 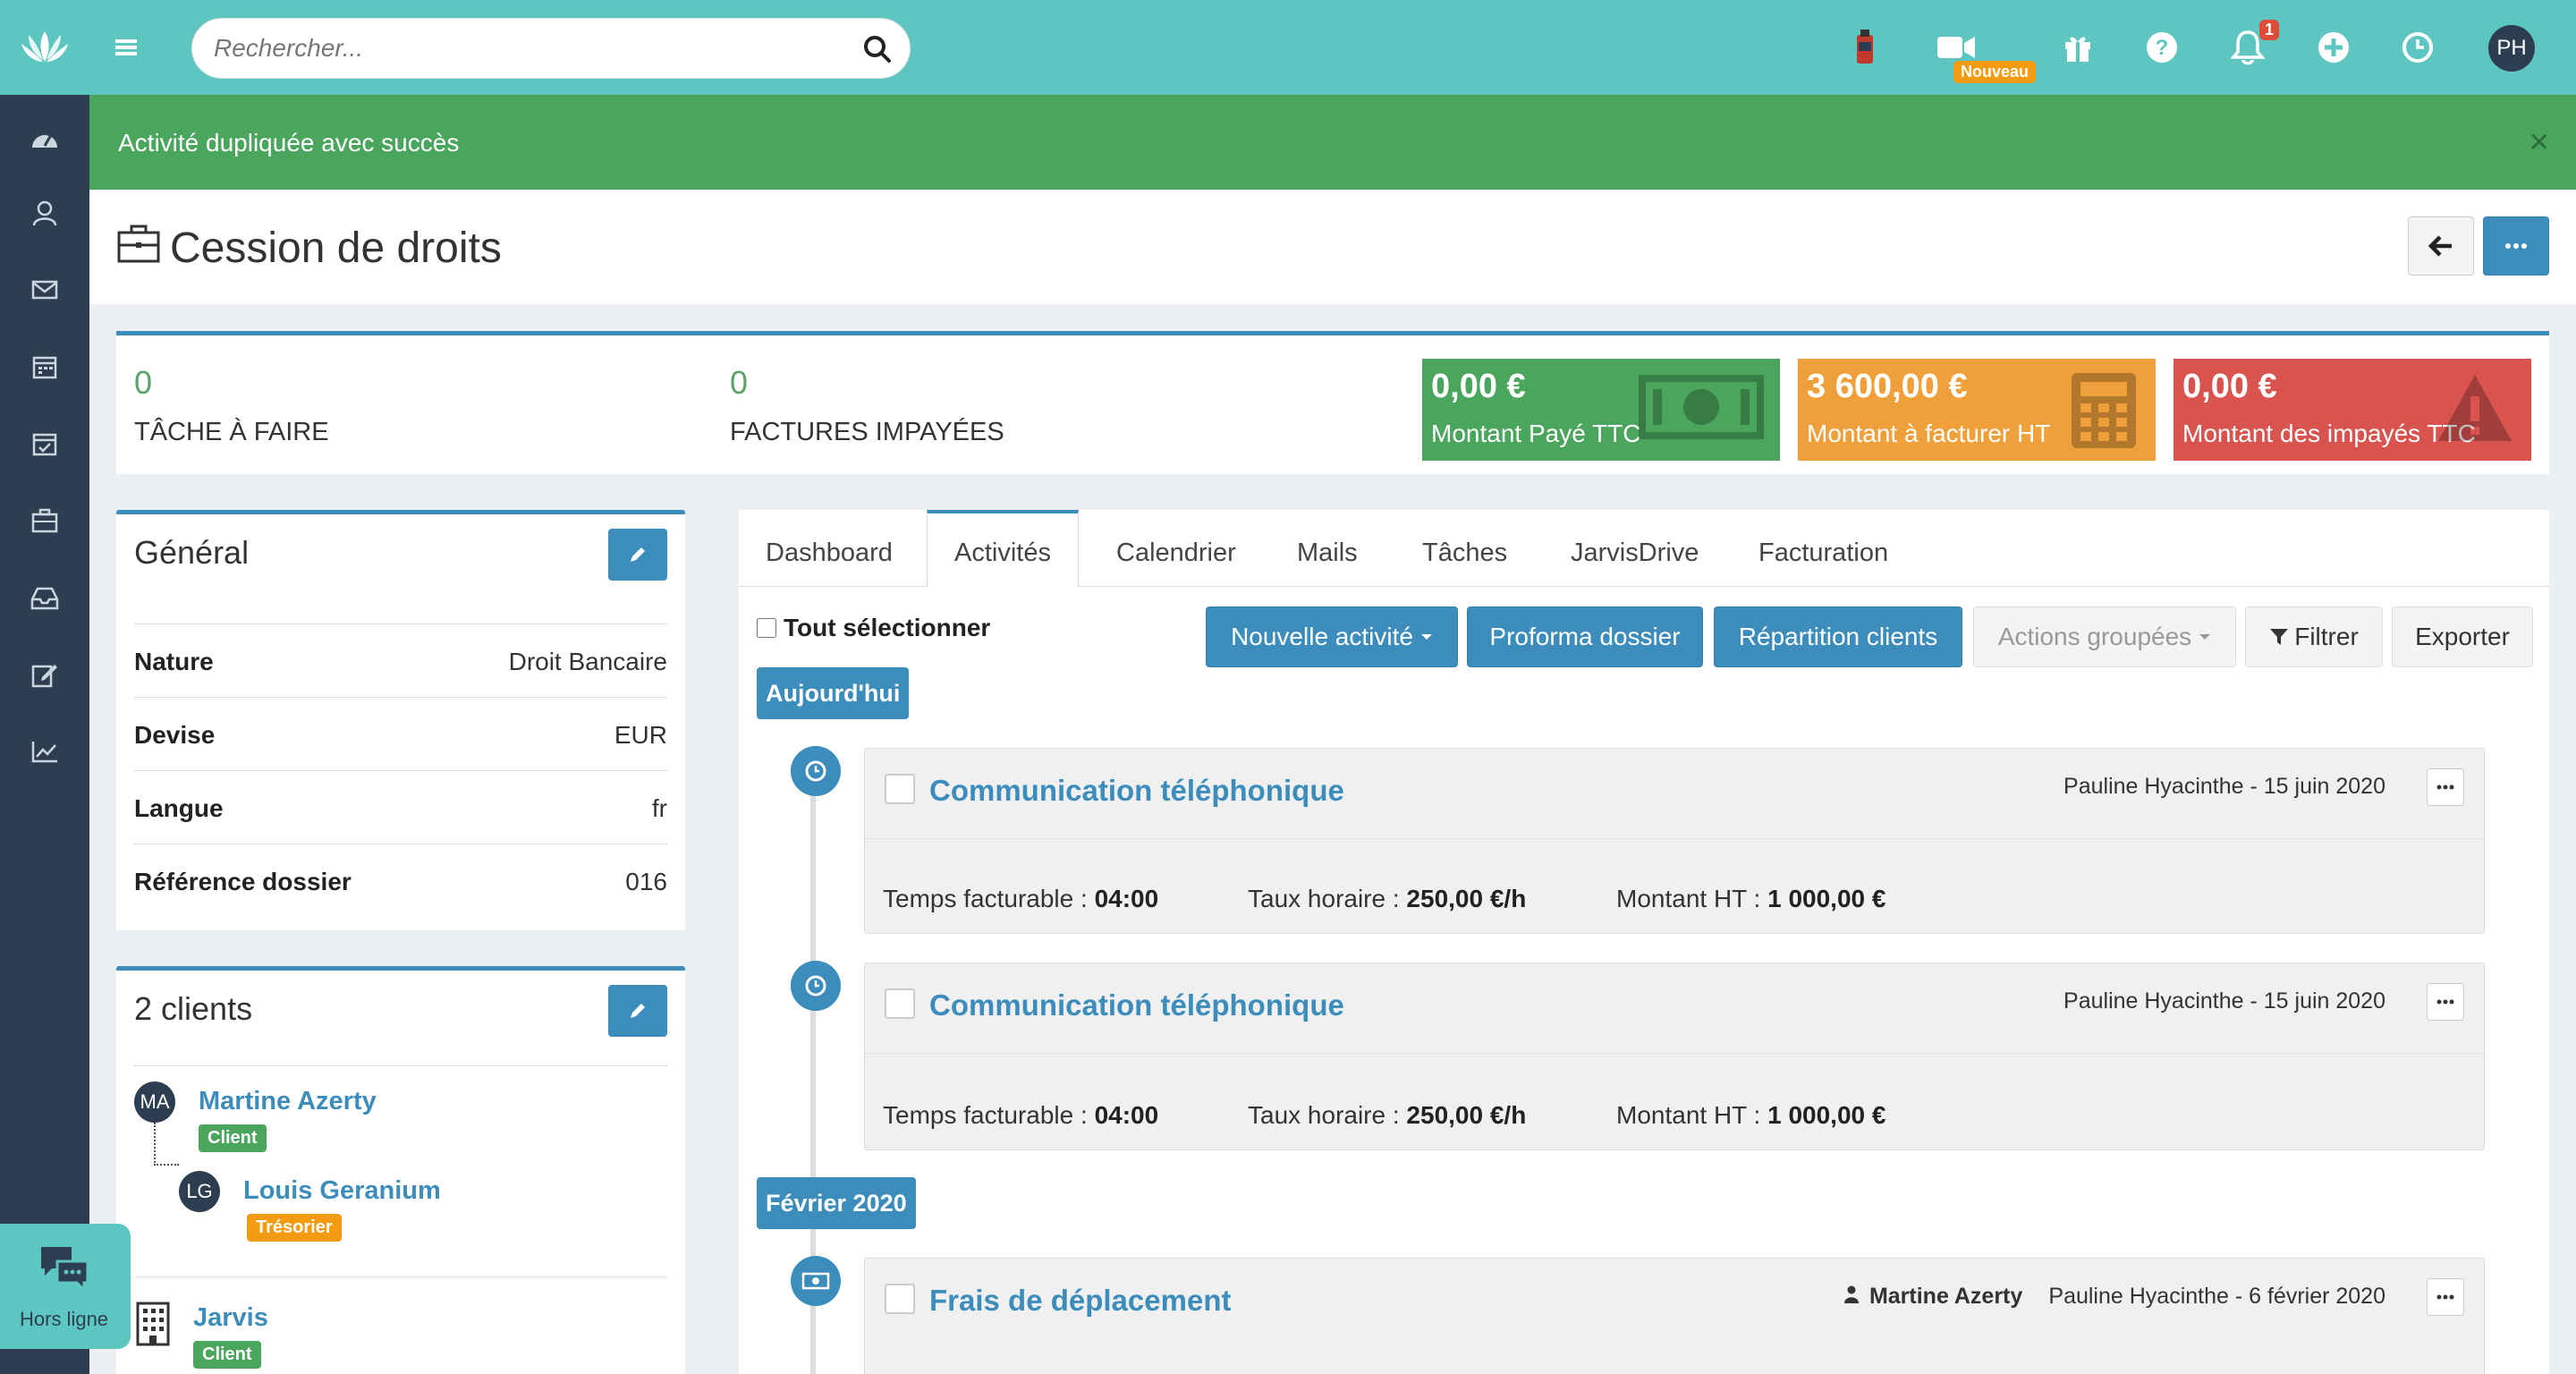 I want to click on search-input, so click(x=527, y=48).